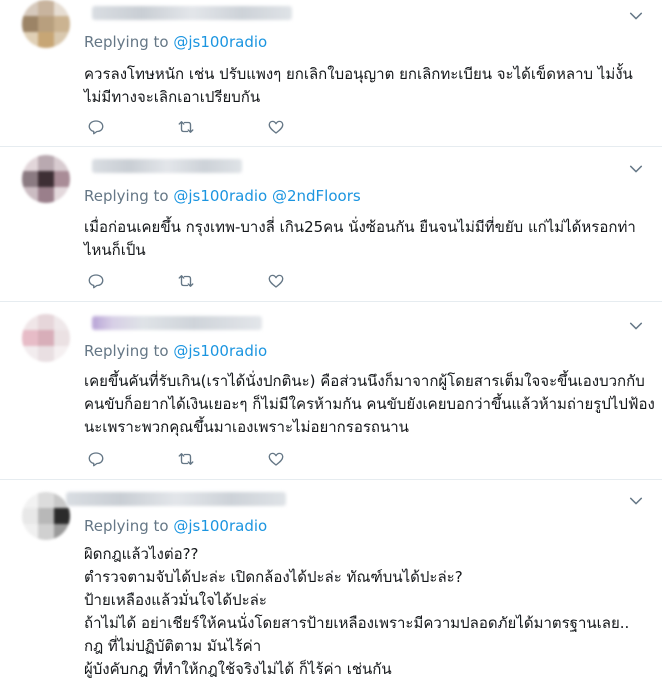 The height and width of the screenshot is (678, 662). What do you see at coordinates (316, 196) in the screenshot?
I see `reply-handle-link: @2ndFloors` at bounding box center [316, 196].